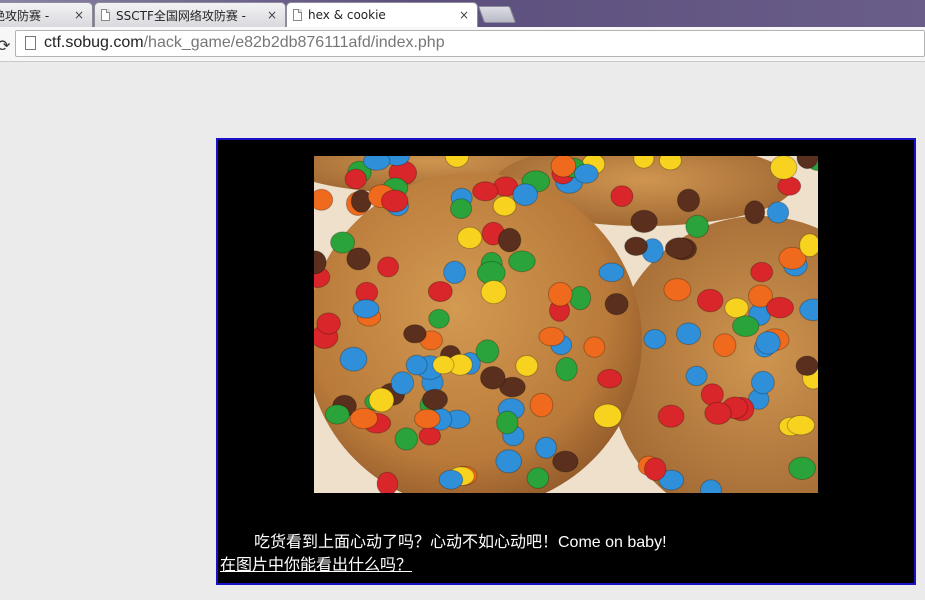 The height and width of the screenshot is (600, 925). What do you see at coordinates (497, 14) in the screenshot?
I see `new-tab-button` at bounding box center [497, 14].